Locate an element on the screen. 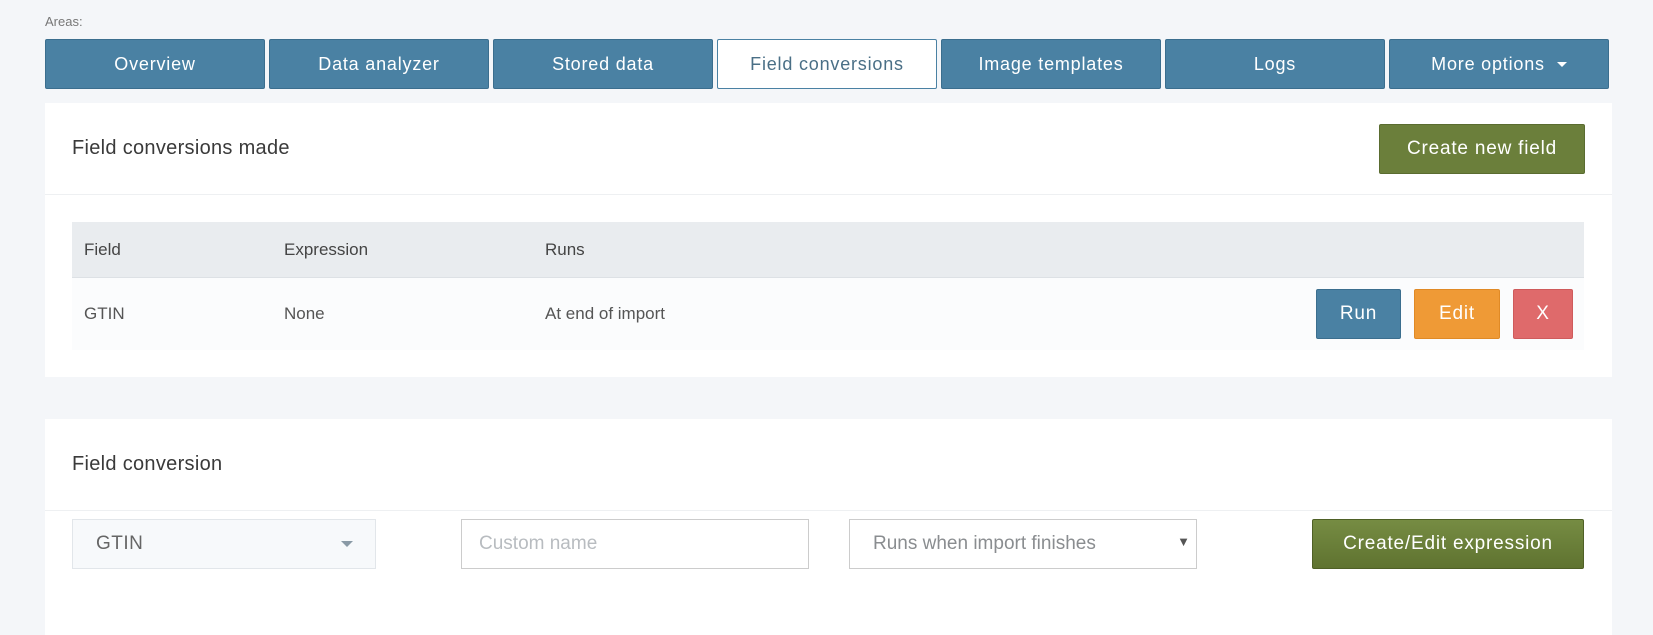  tab-field-conversions: Field conversions is located at coordinates (827, 64).